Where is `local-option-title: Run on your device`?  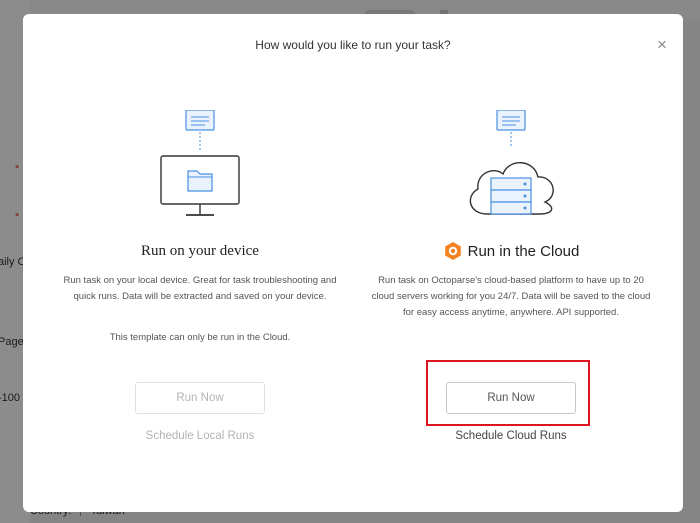 local-option-title: Run on your device is located at coordinates (200, 251).